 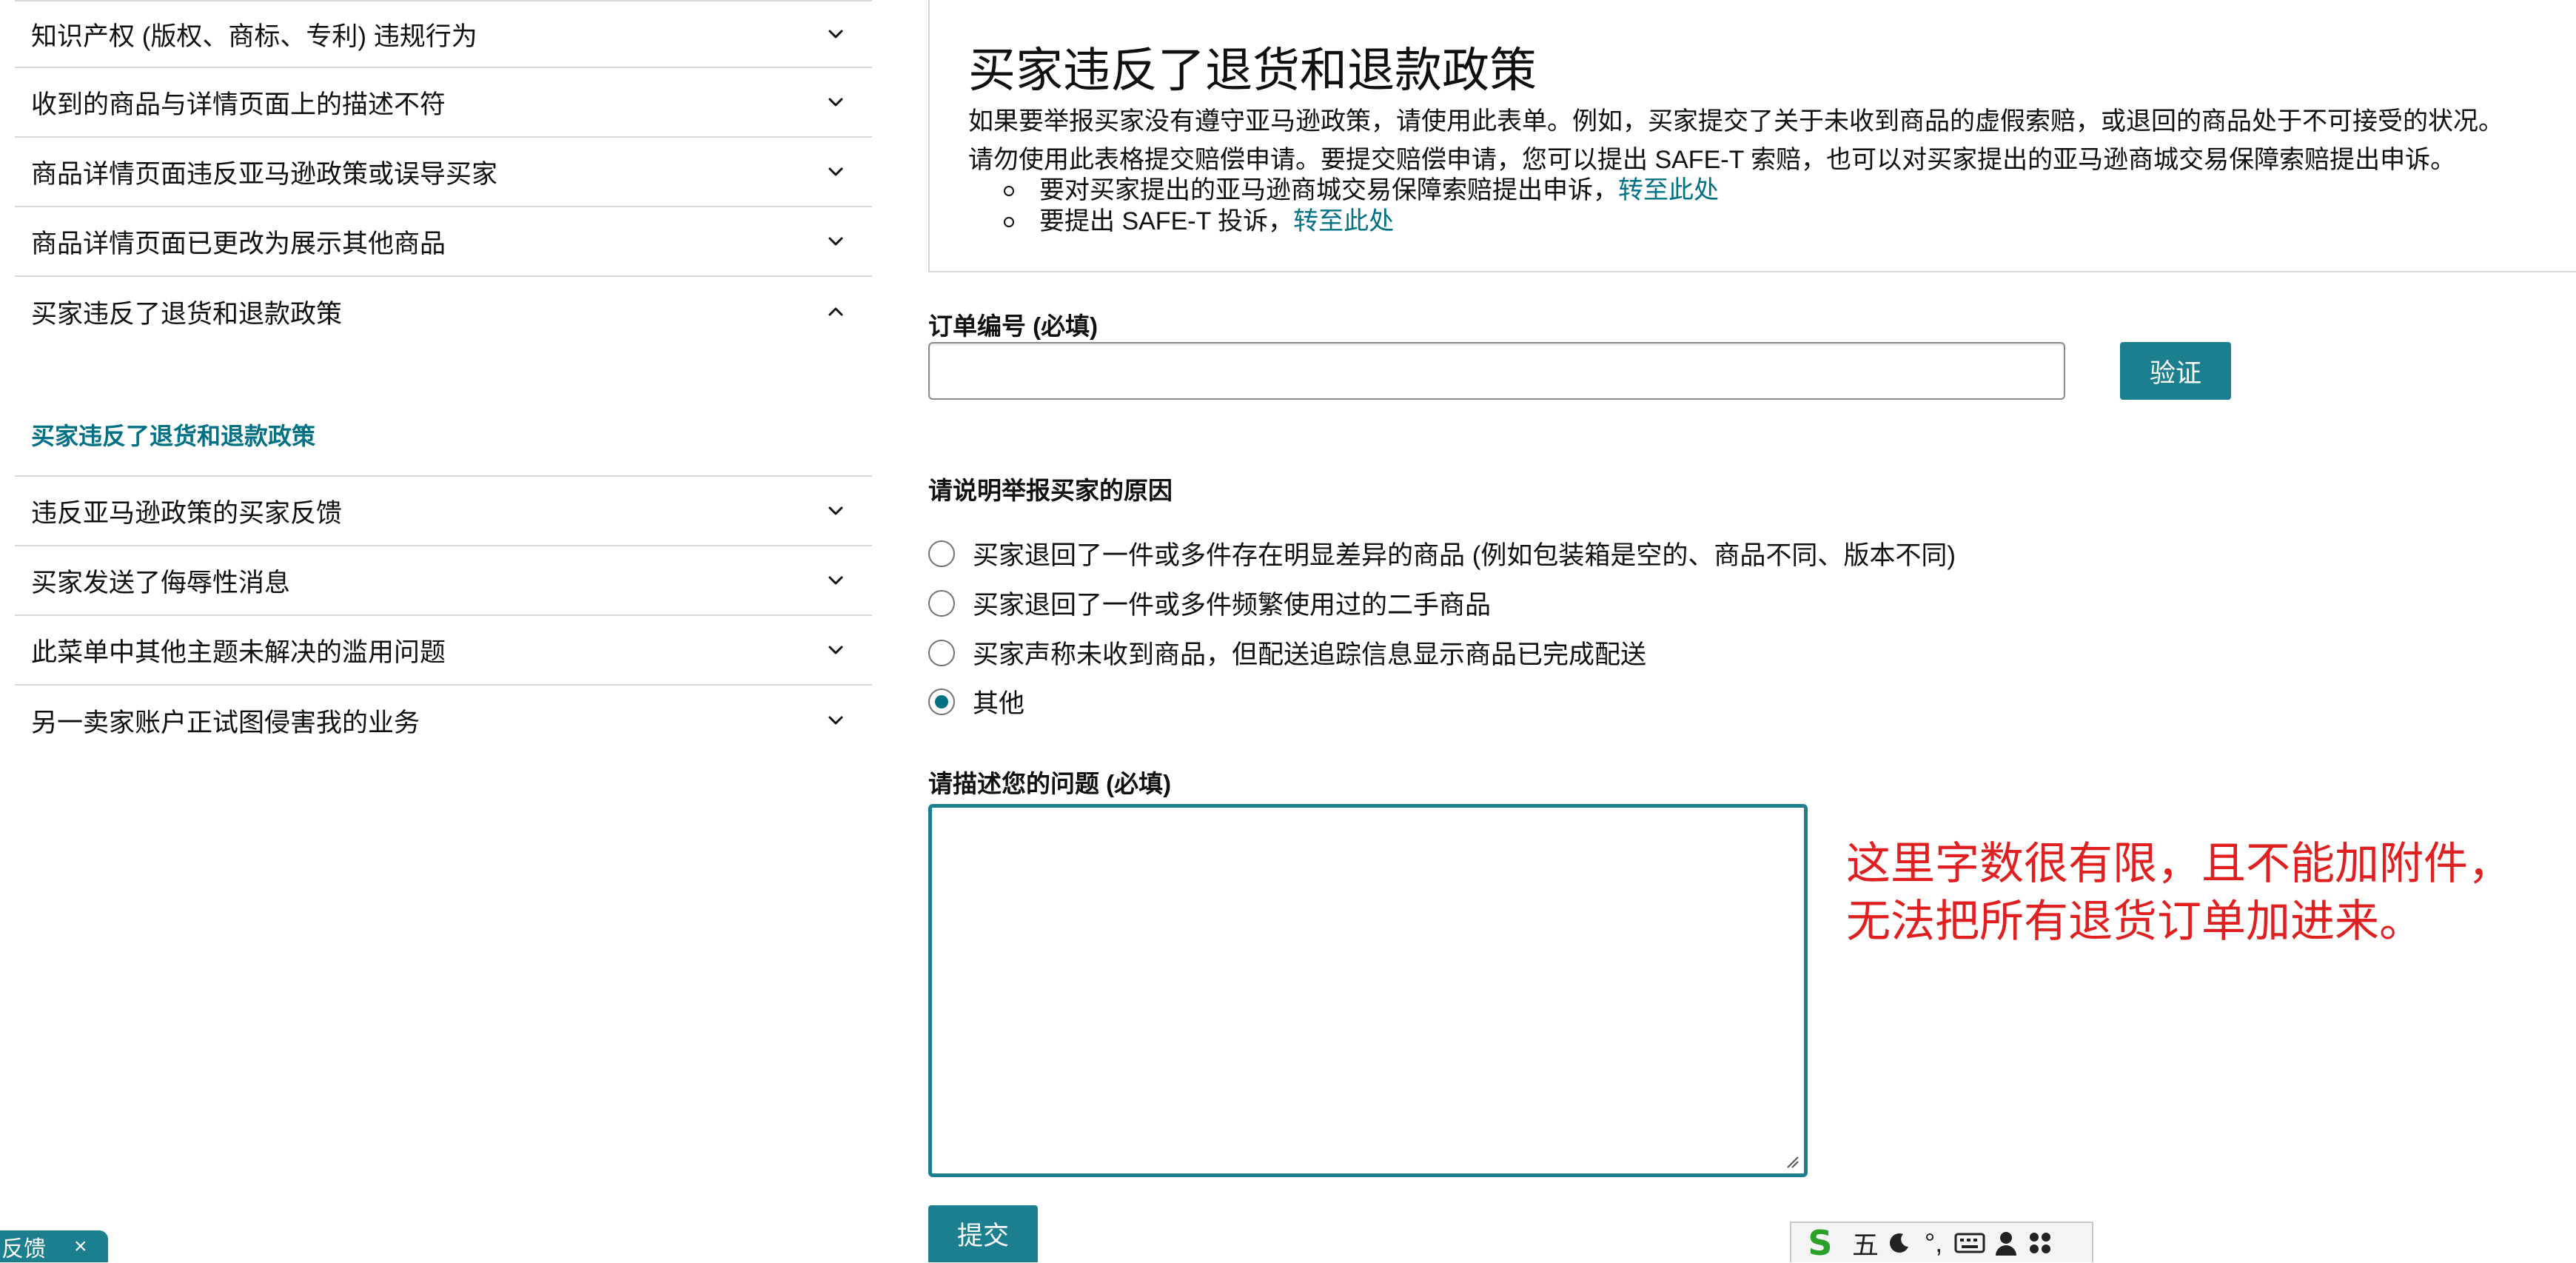 What do you see at coordinates (187, 314) in the screenshot?
I see `sidebar-item-label: 买家违反了退货和退款政策` at bounding box center [187, 314].